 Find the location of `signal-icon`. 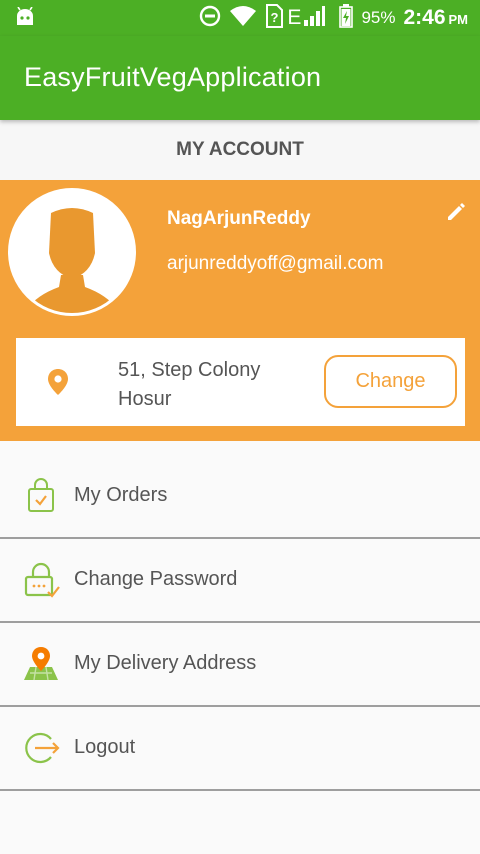

signal-icon is located at coordinates (314, 18).